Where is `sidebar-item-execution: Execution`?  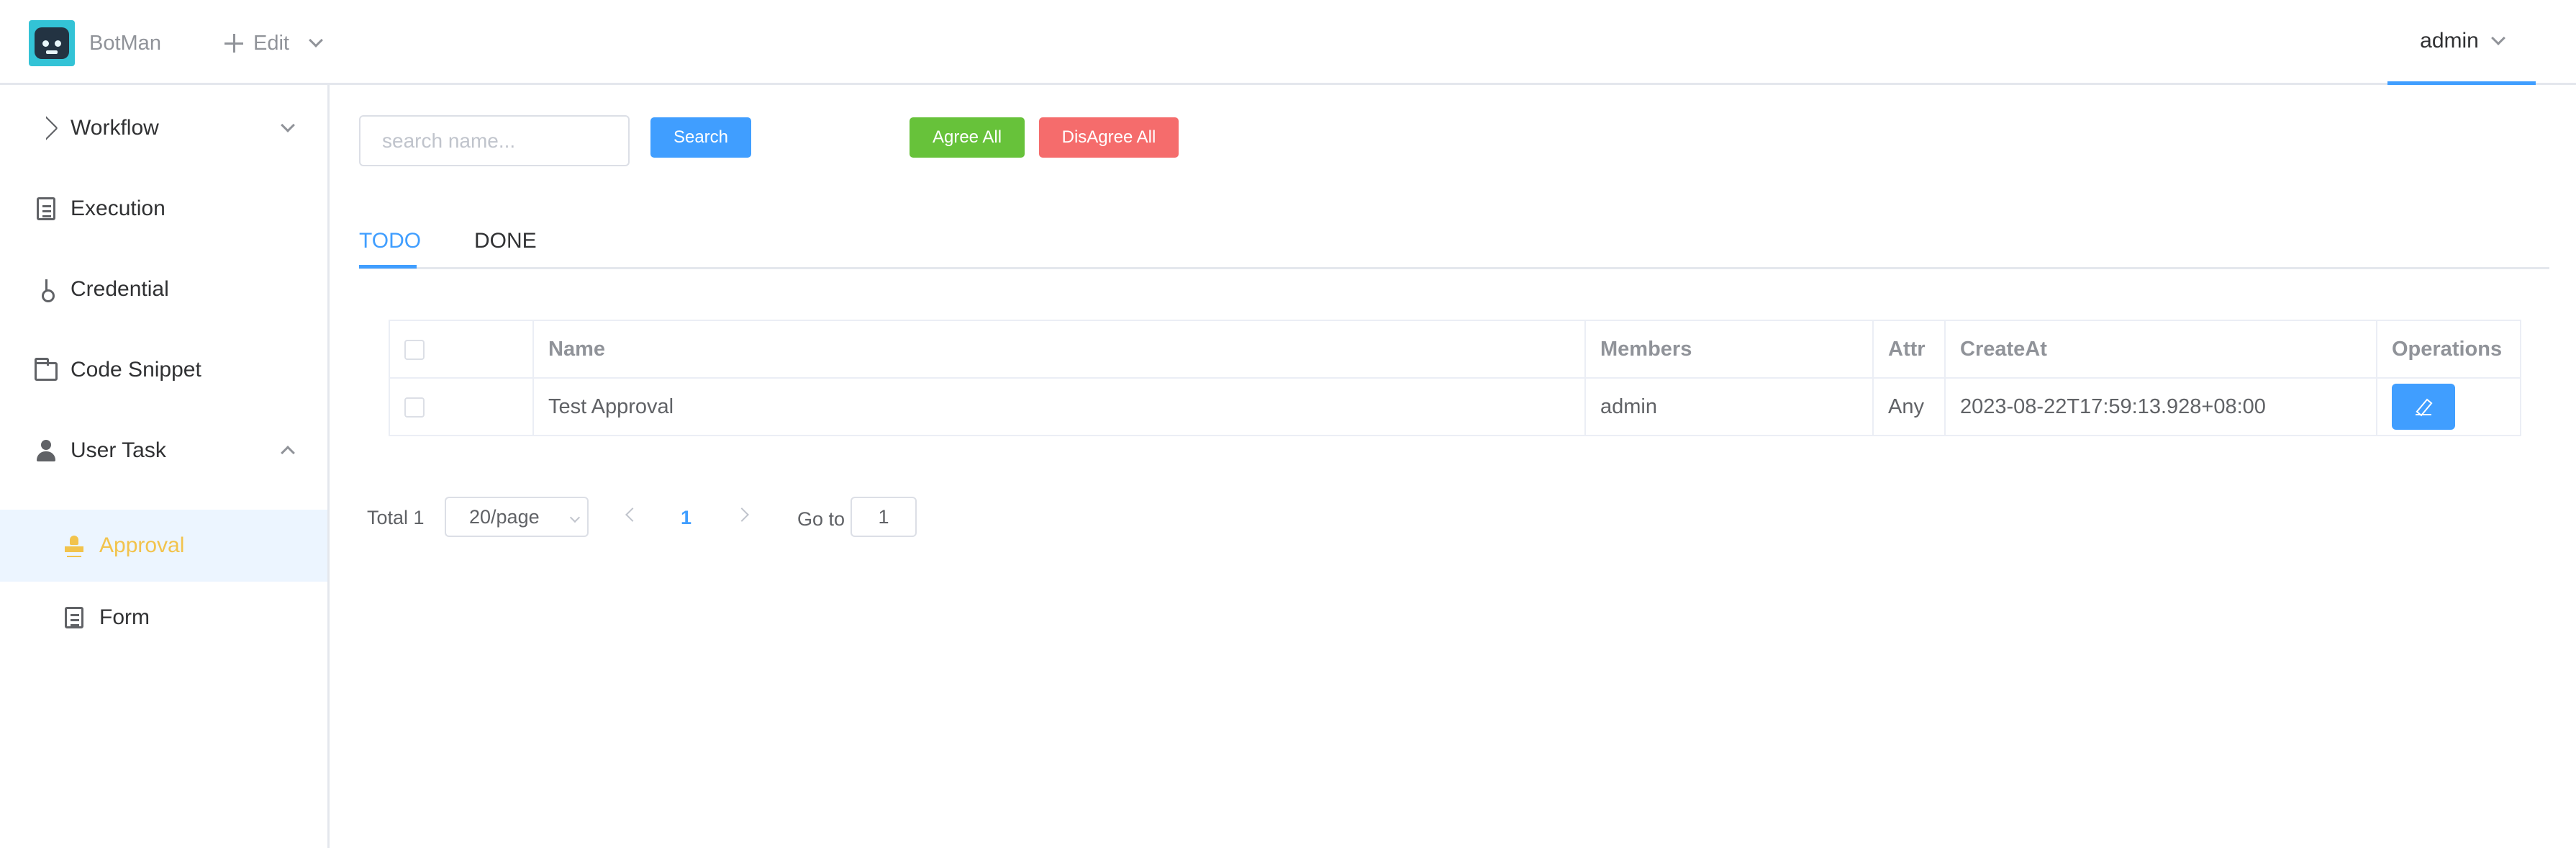
sidebar-item-execution: Execution is located at coordinates (163, 209).